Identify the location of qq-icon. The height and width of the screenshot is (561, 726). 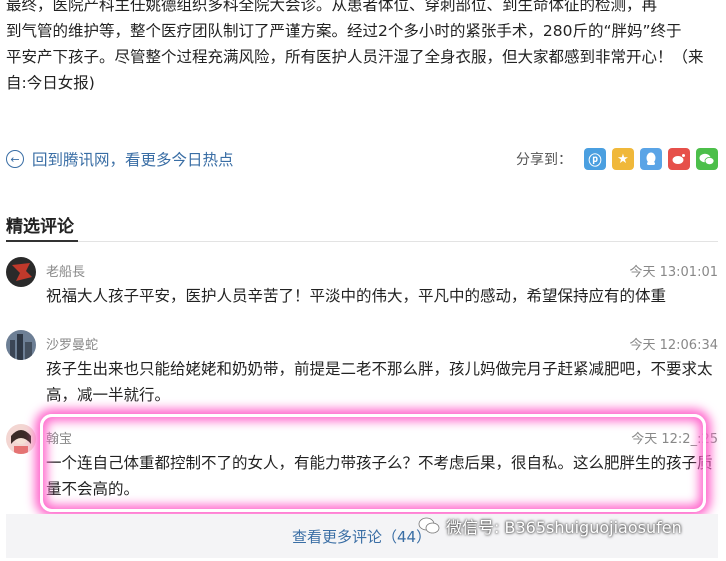
(651, 159).